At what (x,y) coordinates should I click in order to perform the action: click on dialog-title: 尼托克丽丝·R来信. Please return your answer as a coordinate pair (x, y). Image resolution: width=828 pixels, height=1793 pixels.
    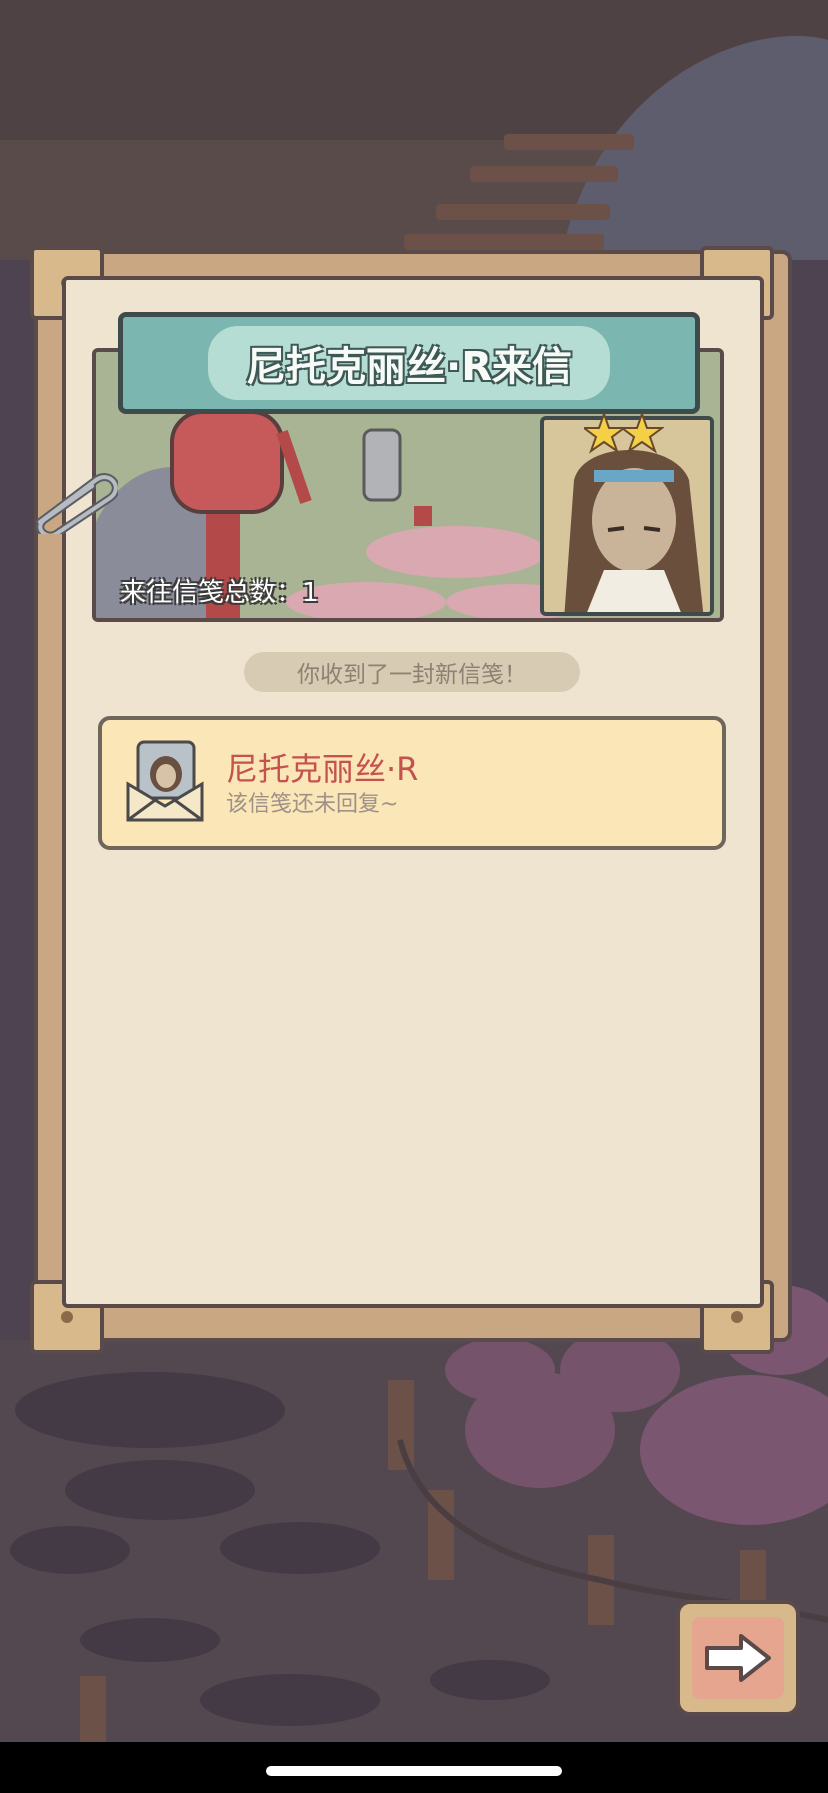
    Looking at the image, I should click on (409, 363).